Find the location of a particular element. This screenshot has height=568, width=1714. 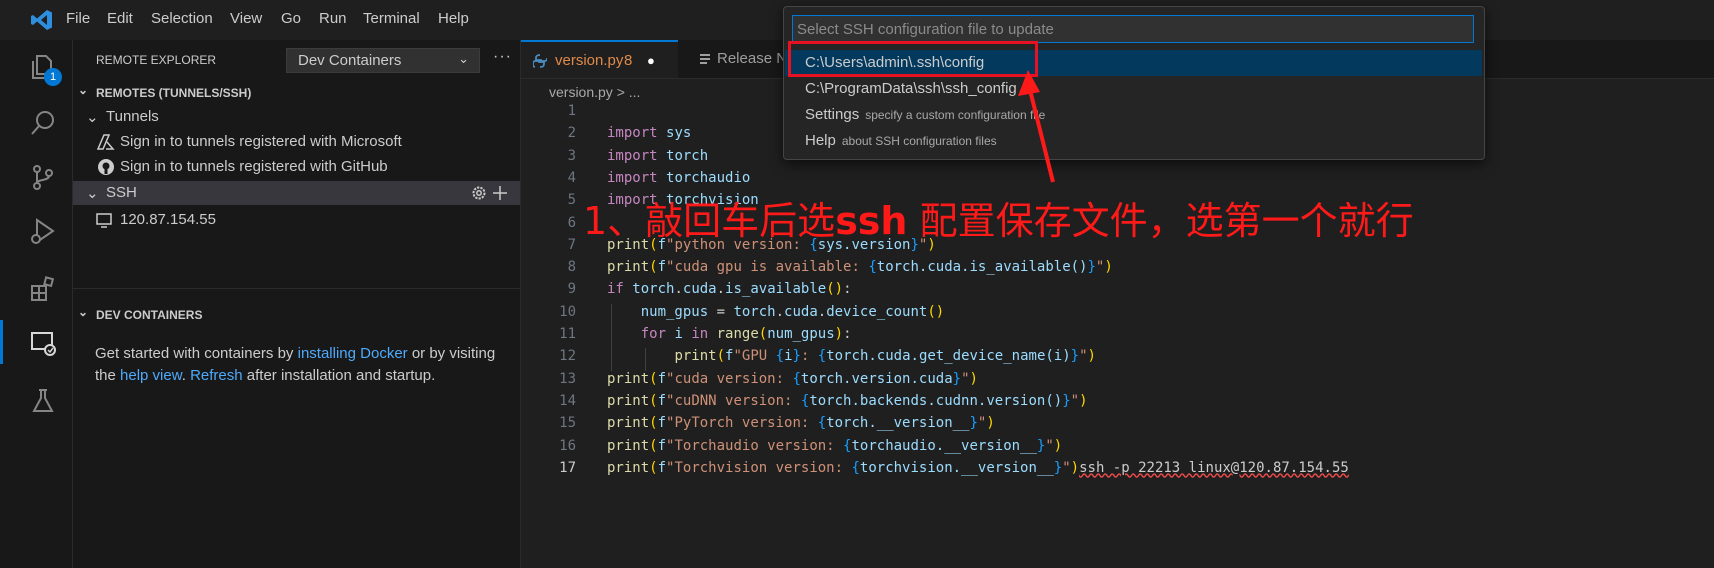

code-line: 9 if torch.cuda.is_available(): is located at coordinates (1117, 292).